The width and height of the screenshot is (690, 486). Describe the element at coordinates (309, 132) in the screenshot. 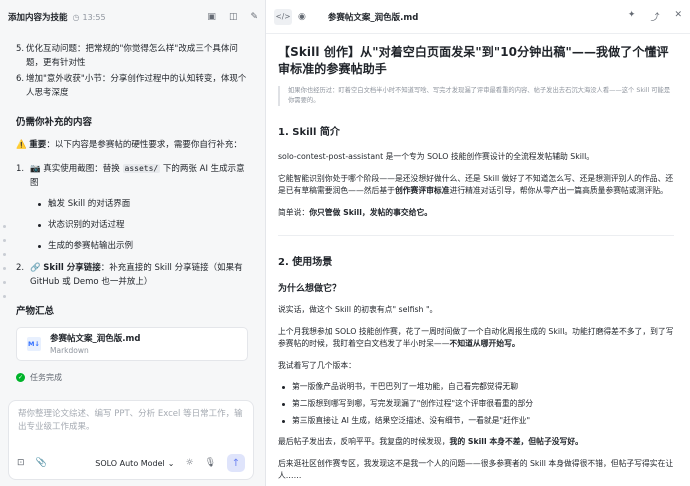

I see `doc-heading-intro: 1. Skill 简介` at that location.